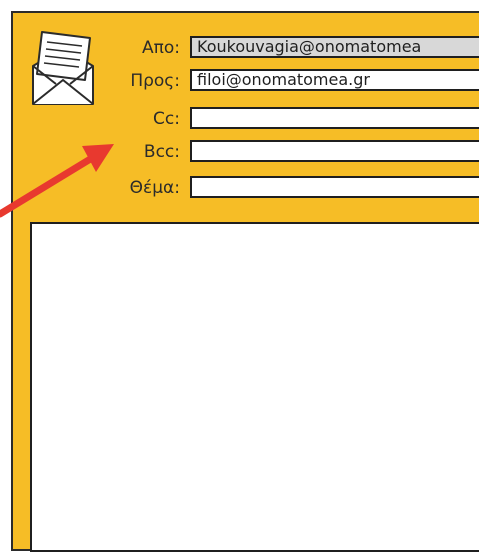 This screenshot has height=552, width=479. I want to click on red-arrow-annotation, so click(57, 181).